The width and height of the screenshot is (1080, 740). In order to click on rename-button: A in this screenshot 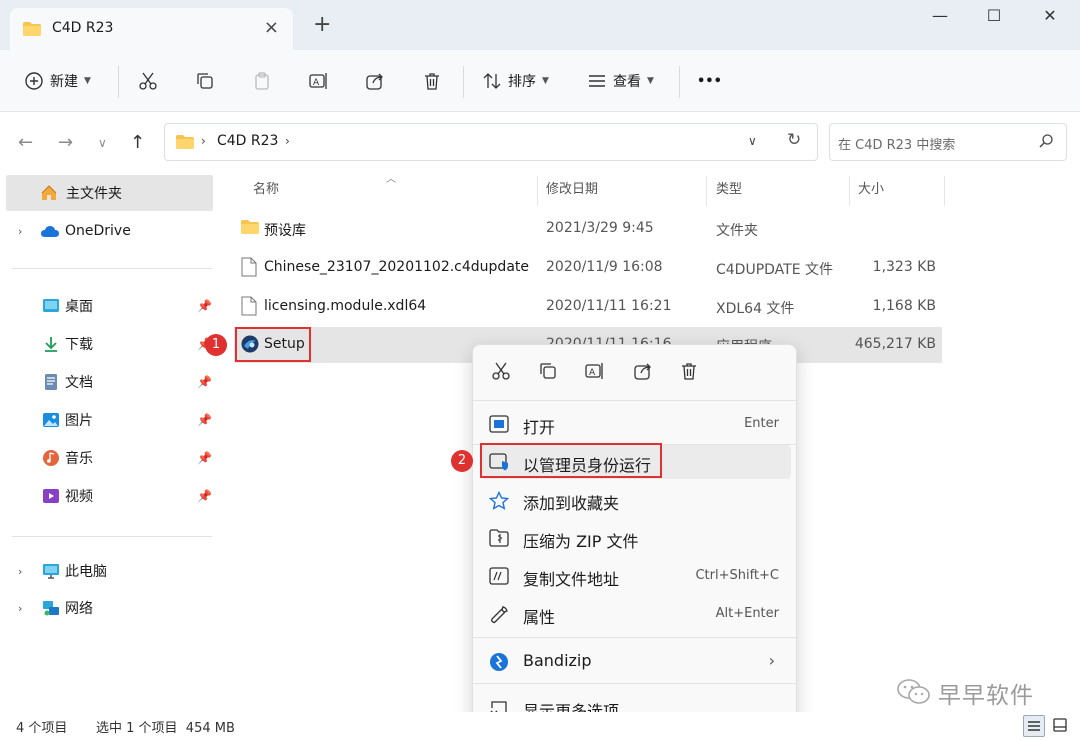, I will do `click(319, 81)`.